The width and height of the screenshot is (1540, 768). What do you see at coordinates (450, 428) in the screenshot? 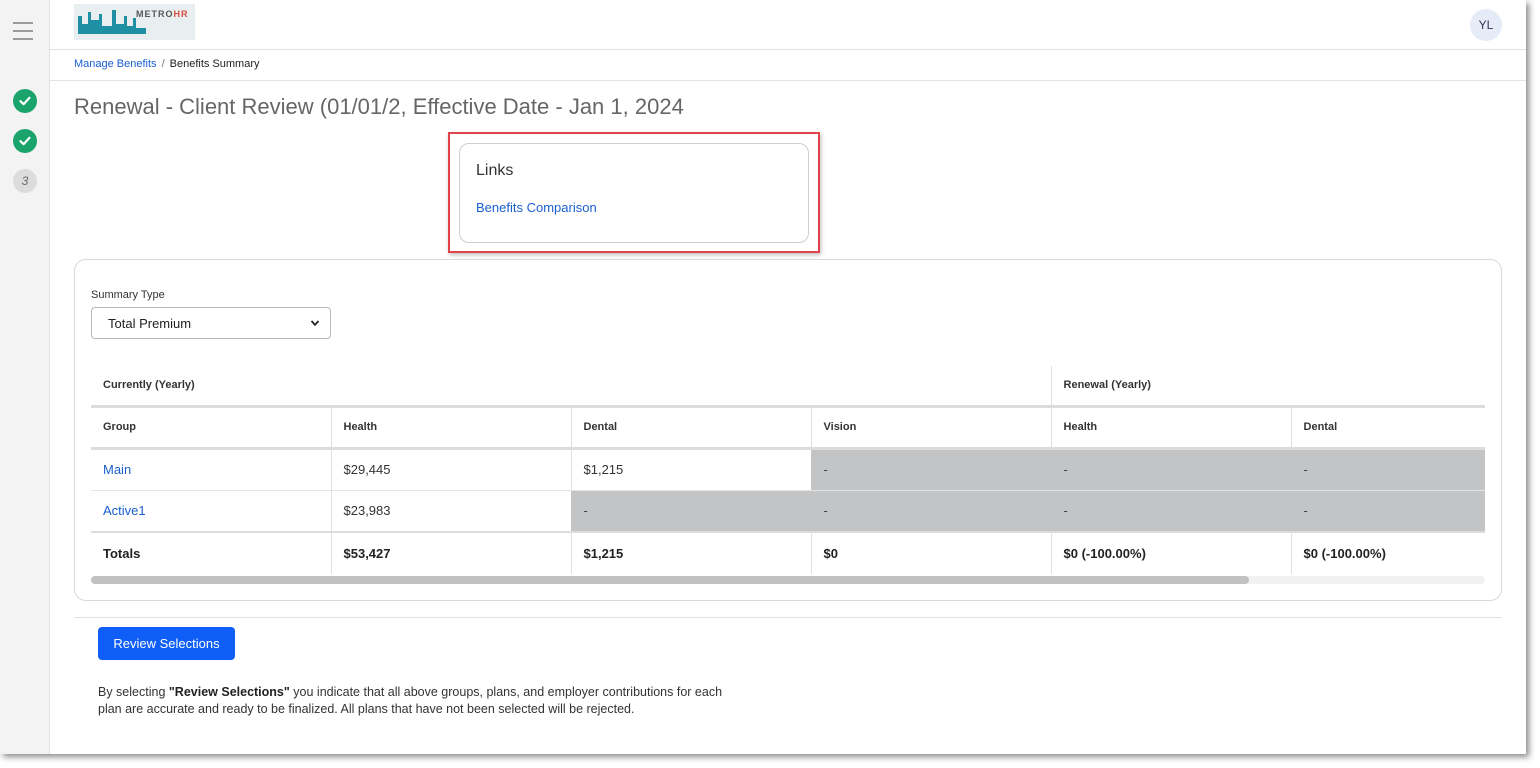
I see `column-header-current-health: Health` at bounding box center [450, 428].